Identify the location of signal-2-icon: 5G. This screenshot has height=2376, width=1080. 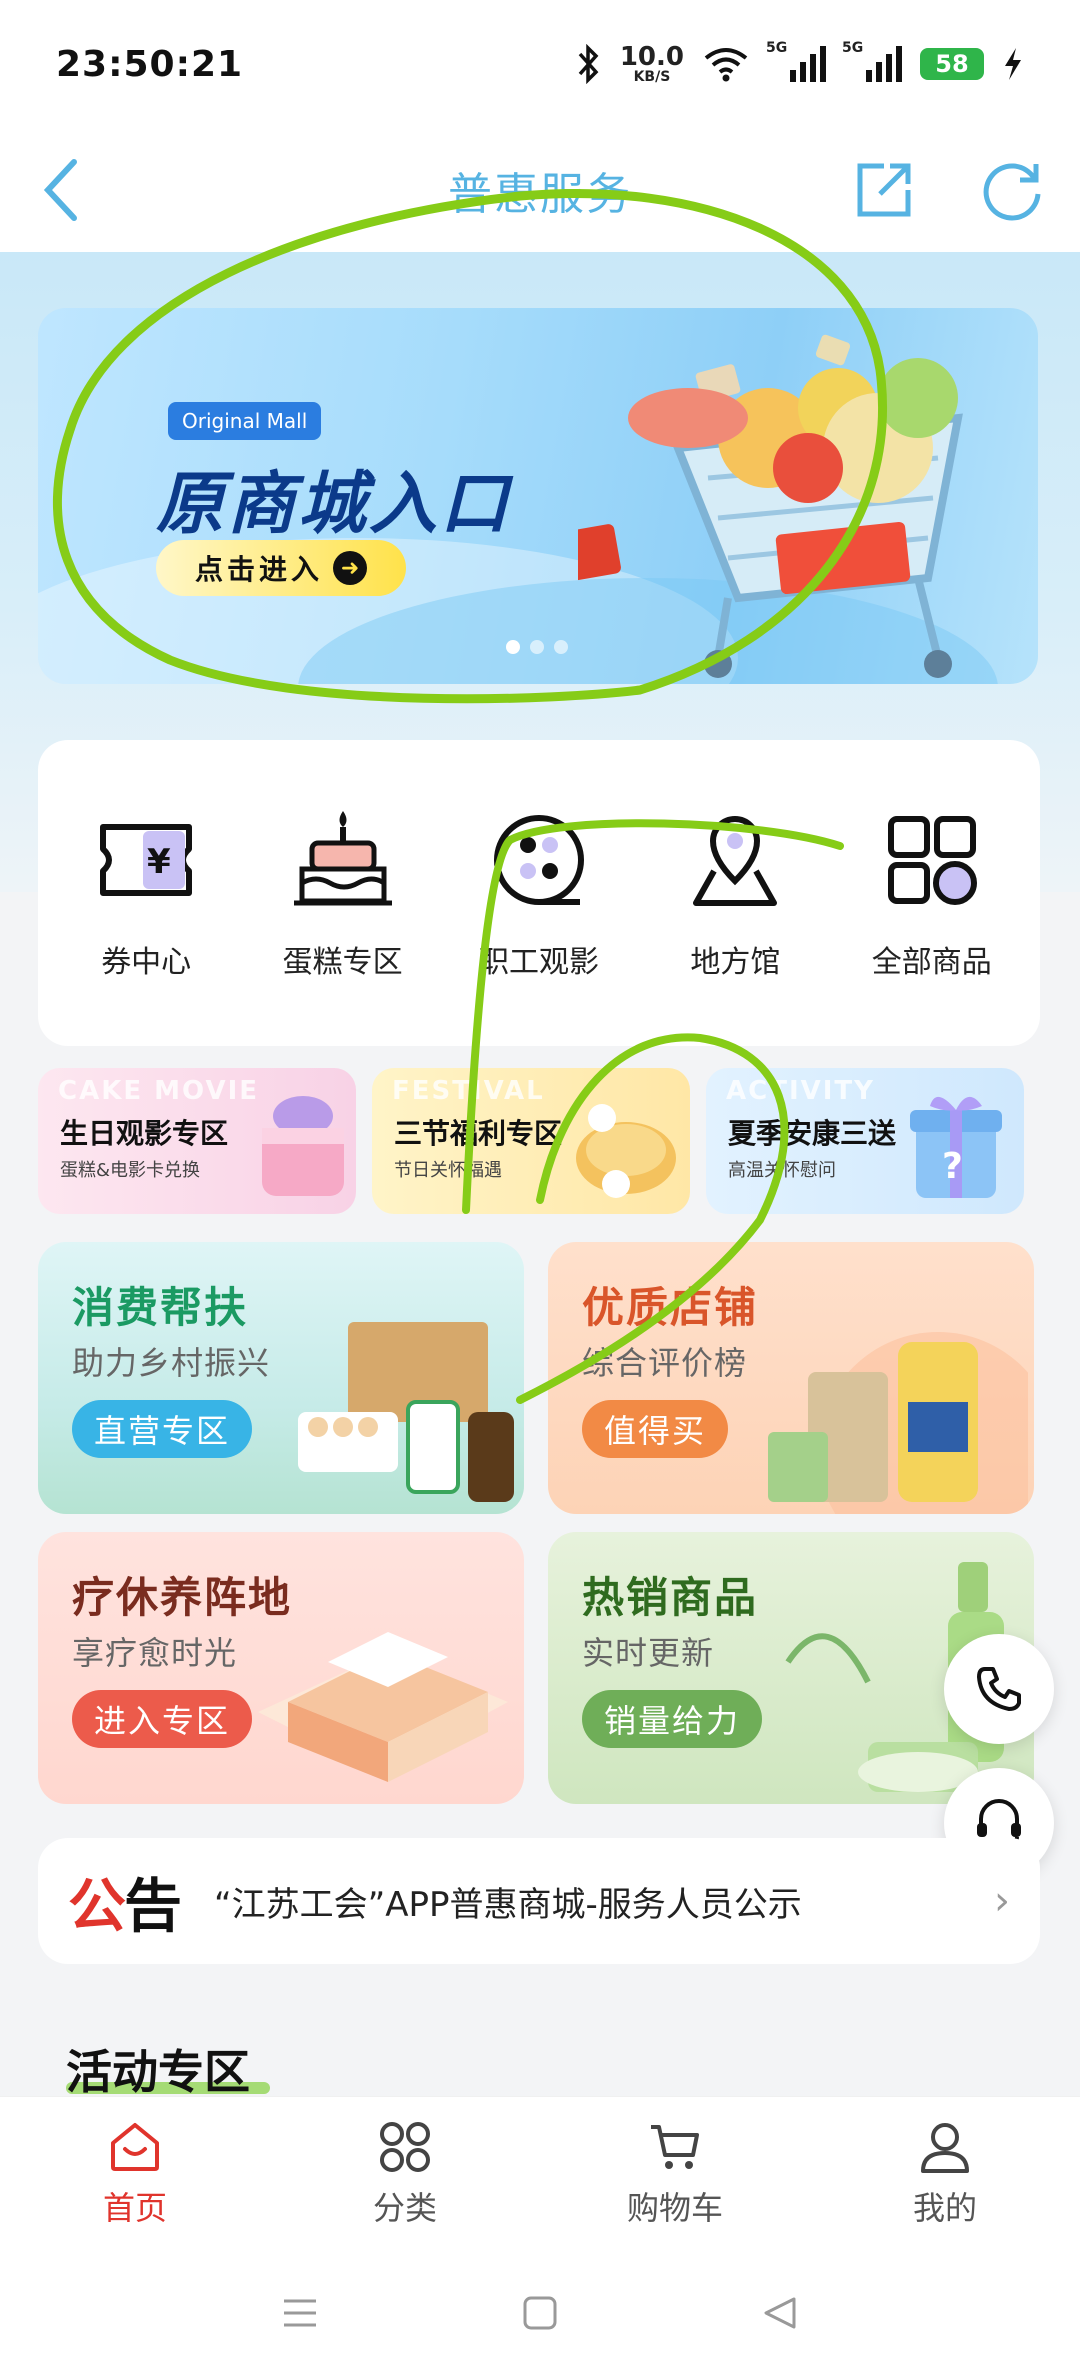
(872, 61).